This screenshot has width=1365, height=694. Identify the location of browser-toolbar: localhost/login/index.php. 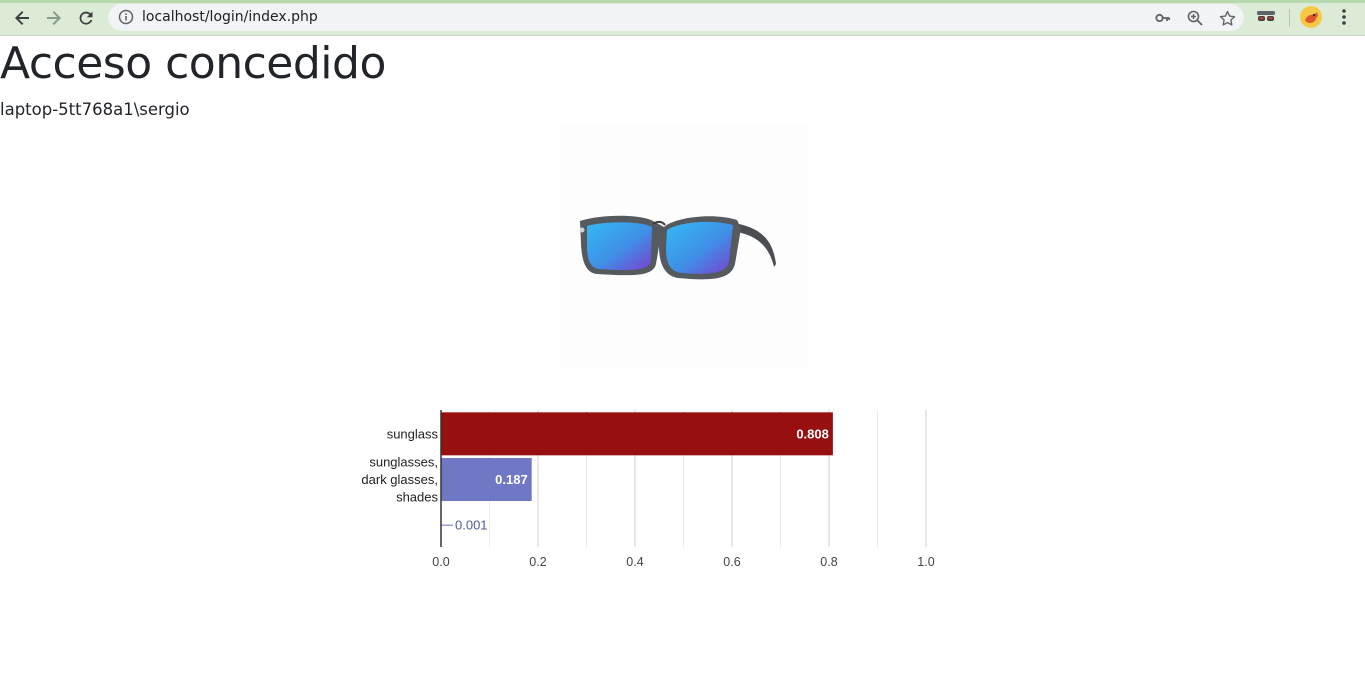
(682, 18).